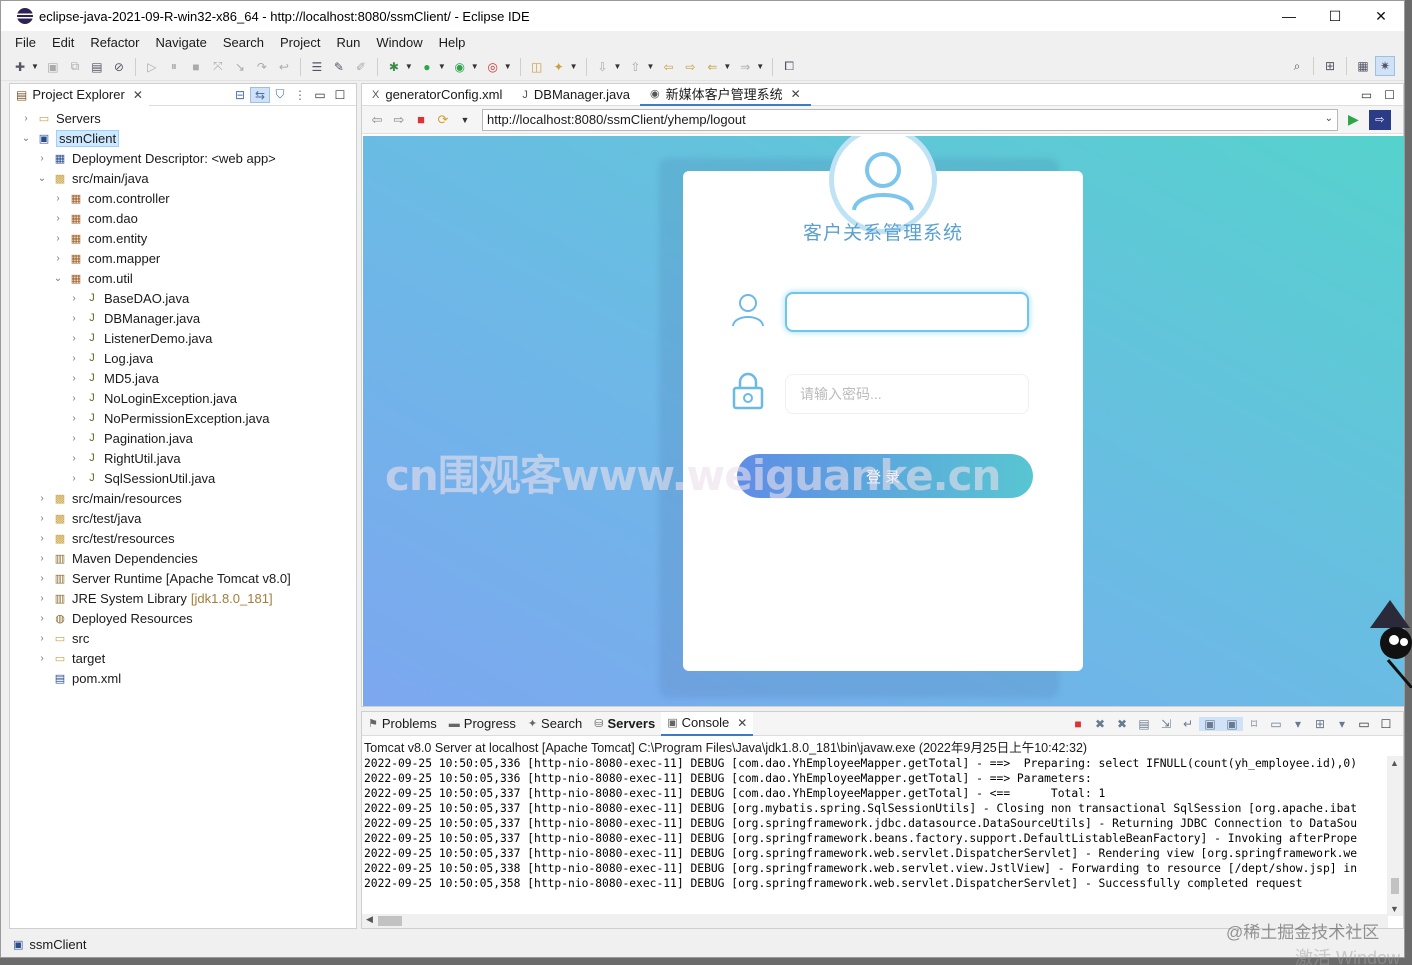 This screenshot has width=1412, height=965. I want to click on scroll-down-icon: ▼, so click(1394, 909).